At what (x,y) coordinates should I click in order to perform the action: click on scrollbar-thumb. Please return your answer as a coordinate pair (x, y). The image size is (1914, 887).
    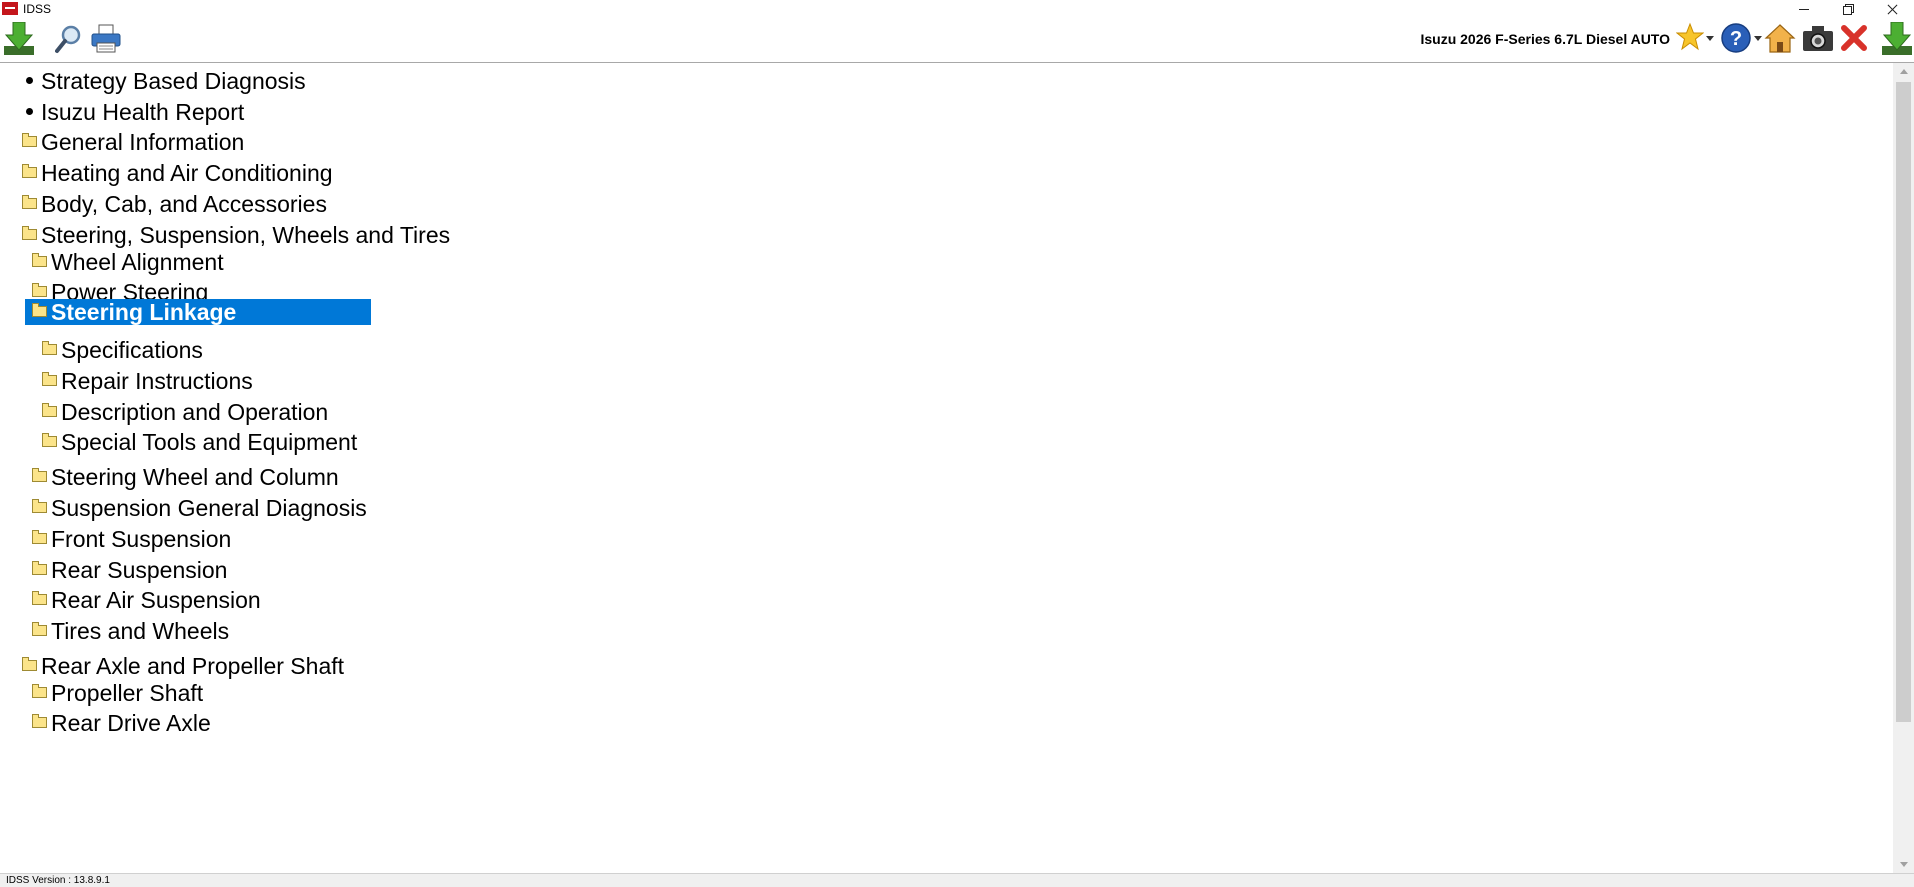
    Looking at the image, I should click on (1903, 402).